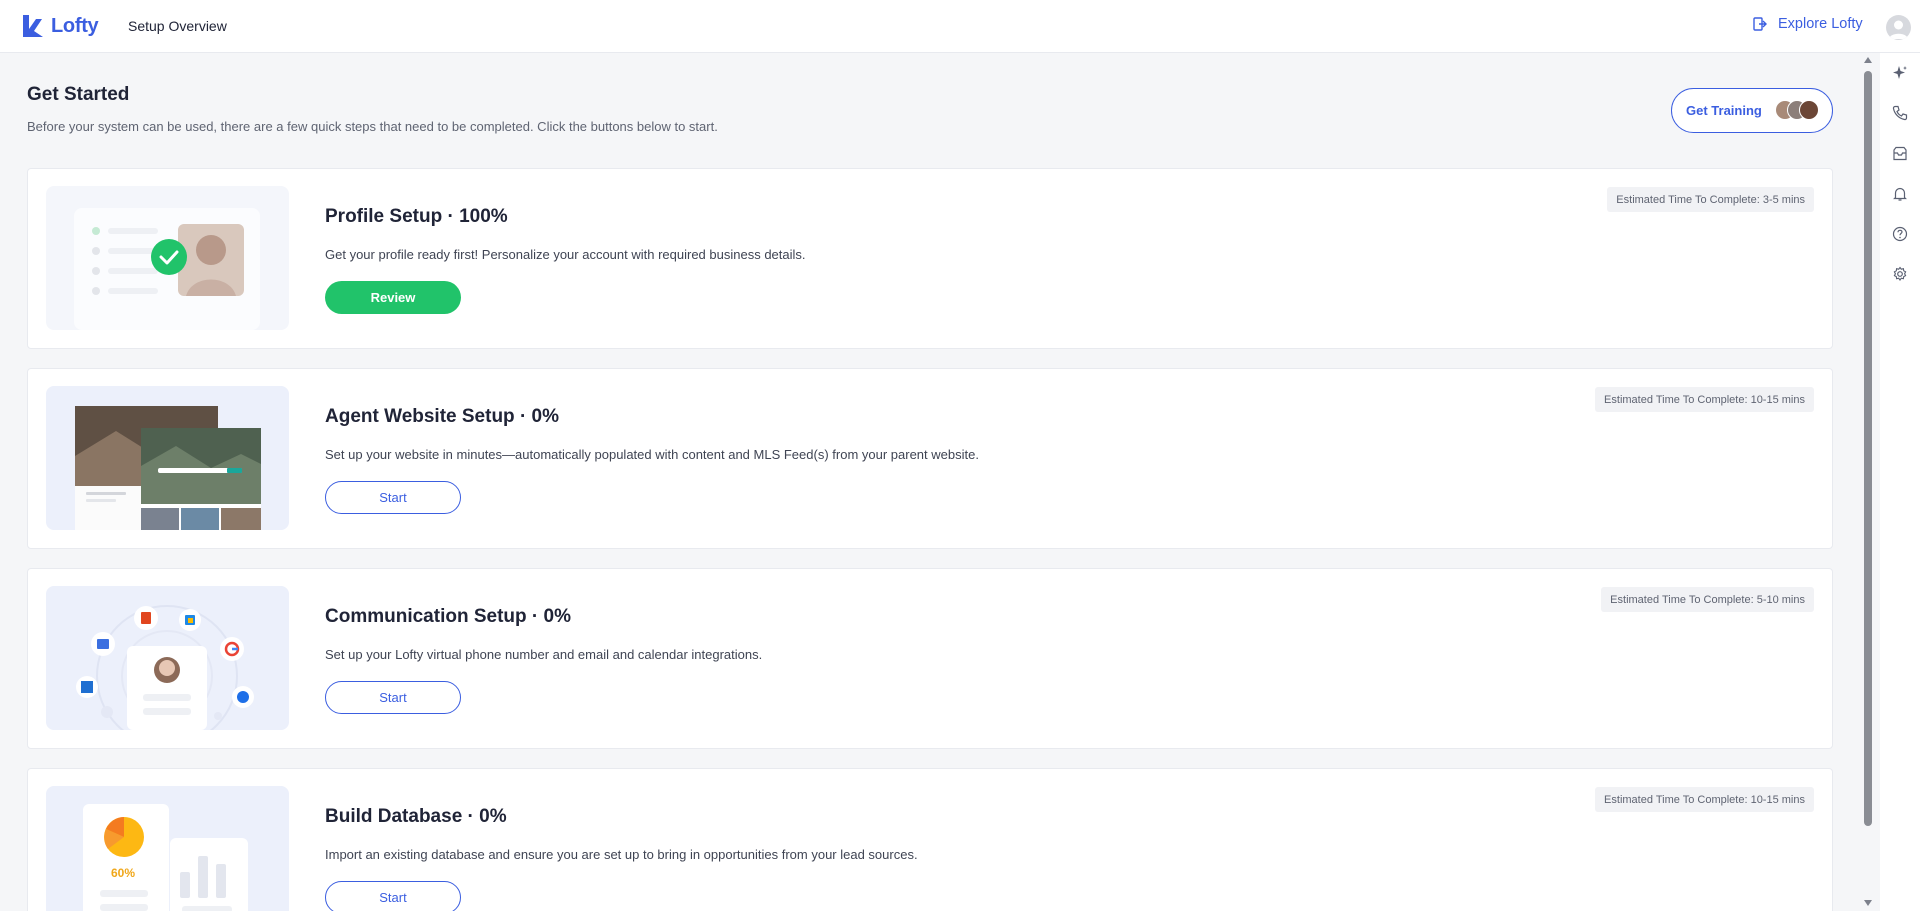 Image resolution: width=1920 pixels, height=911 pixels. What do you see at coordinates (416, 216) in the screenshot?
I see `card-title: Profile Setup · 100%` at bounding box center [416, 216].